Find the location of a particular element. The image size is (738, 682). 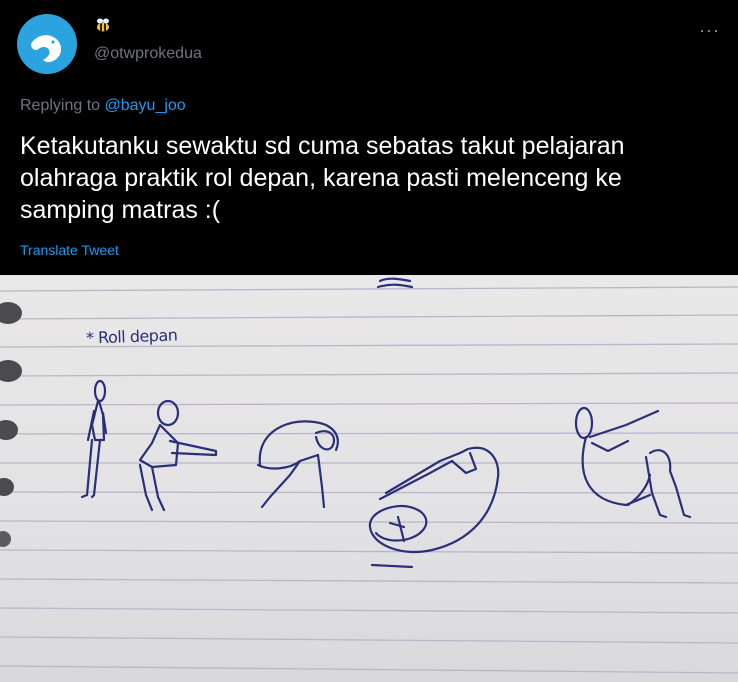

avatar is located at coordinates (47, 44).